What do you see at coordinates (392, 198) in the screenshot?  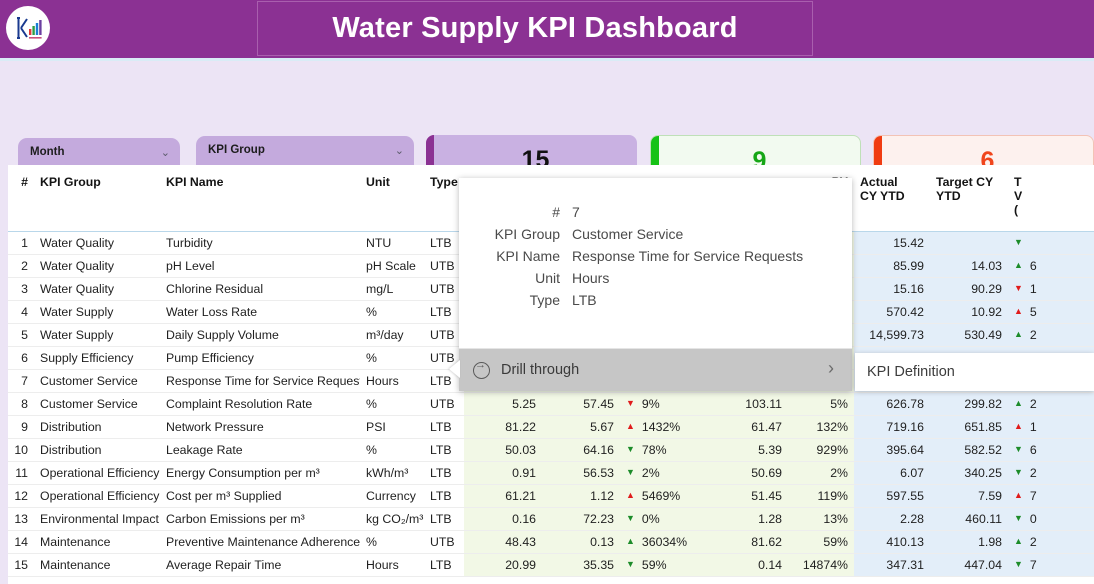 I see `col-header-unit: Unit` at bounding box center [392, 198].